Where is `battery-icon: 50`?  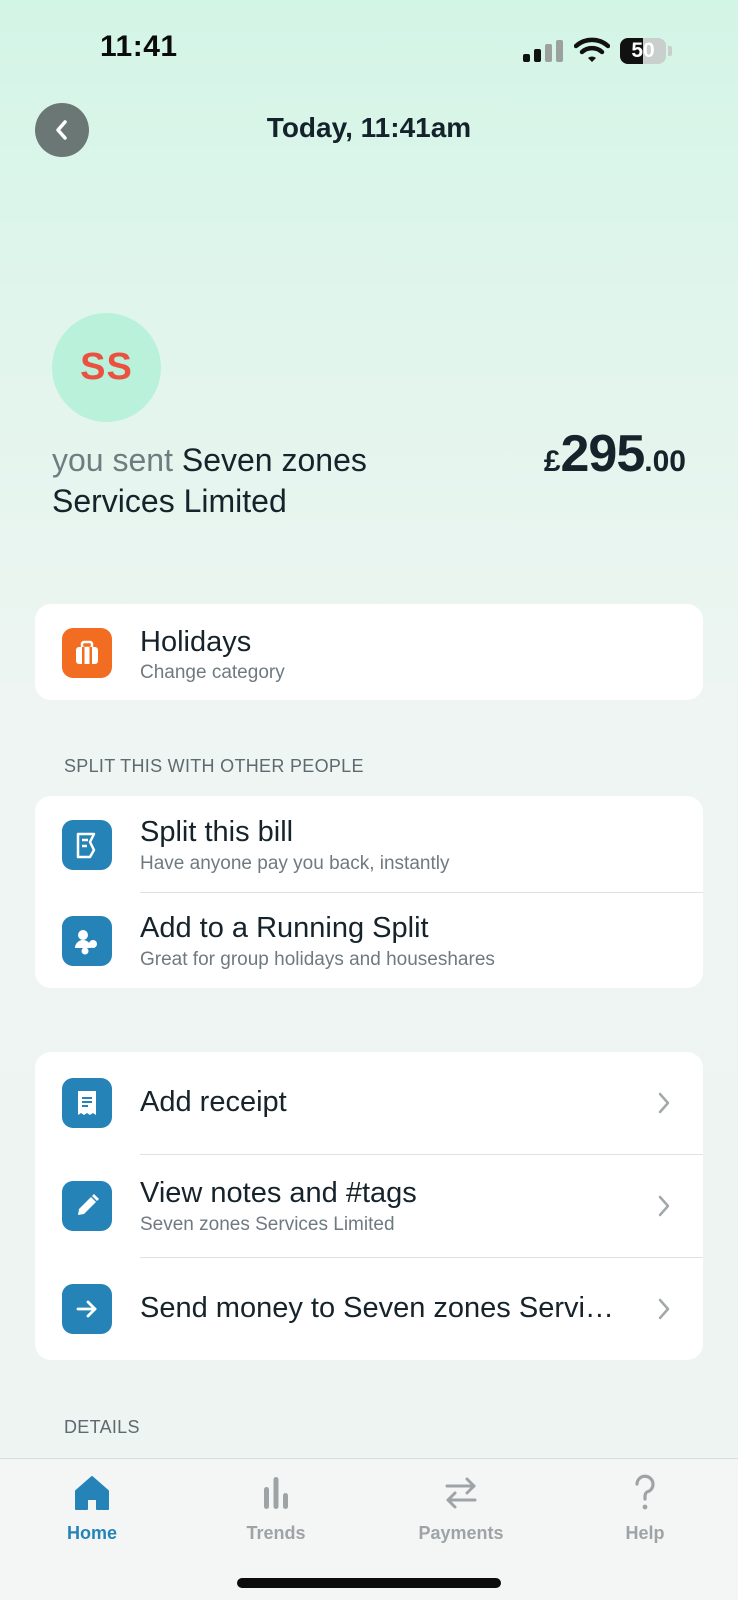
battery-icon: 50 is located at coordinates (646, 51).